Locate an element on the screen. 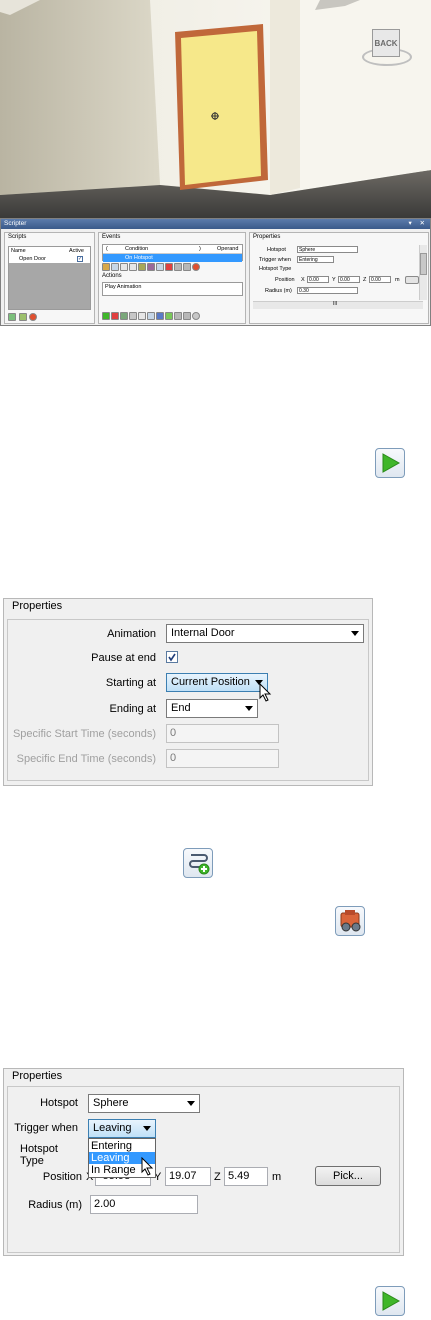  action-tool-4-icon is located at coordinates (133, 316).